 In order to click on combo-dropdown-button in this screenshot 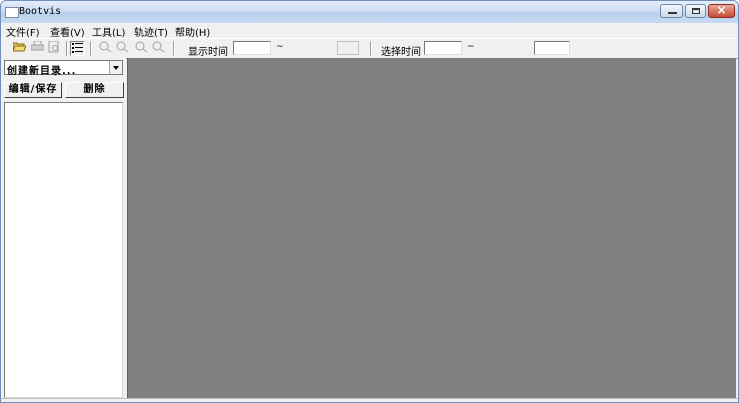, I will do `click(115, 67)`.